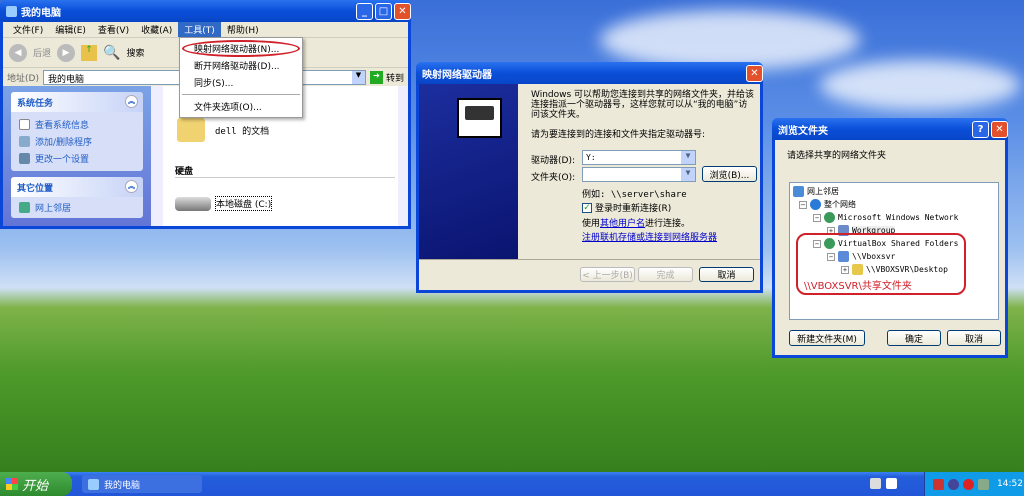 The image size is (1024, 496). Describe the element at coordinates (28, 29) in the screenshot. I see `menu-file: 文件(F)` at that location.